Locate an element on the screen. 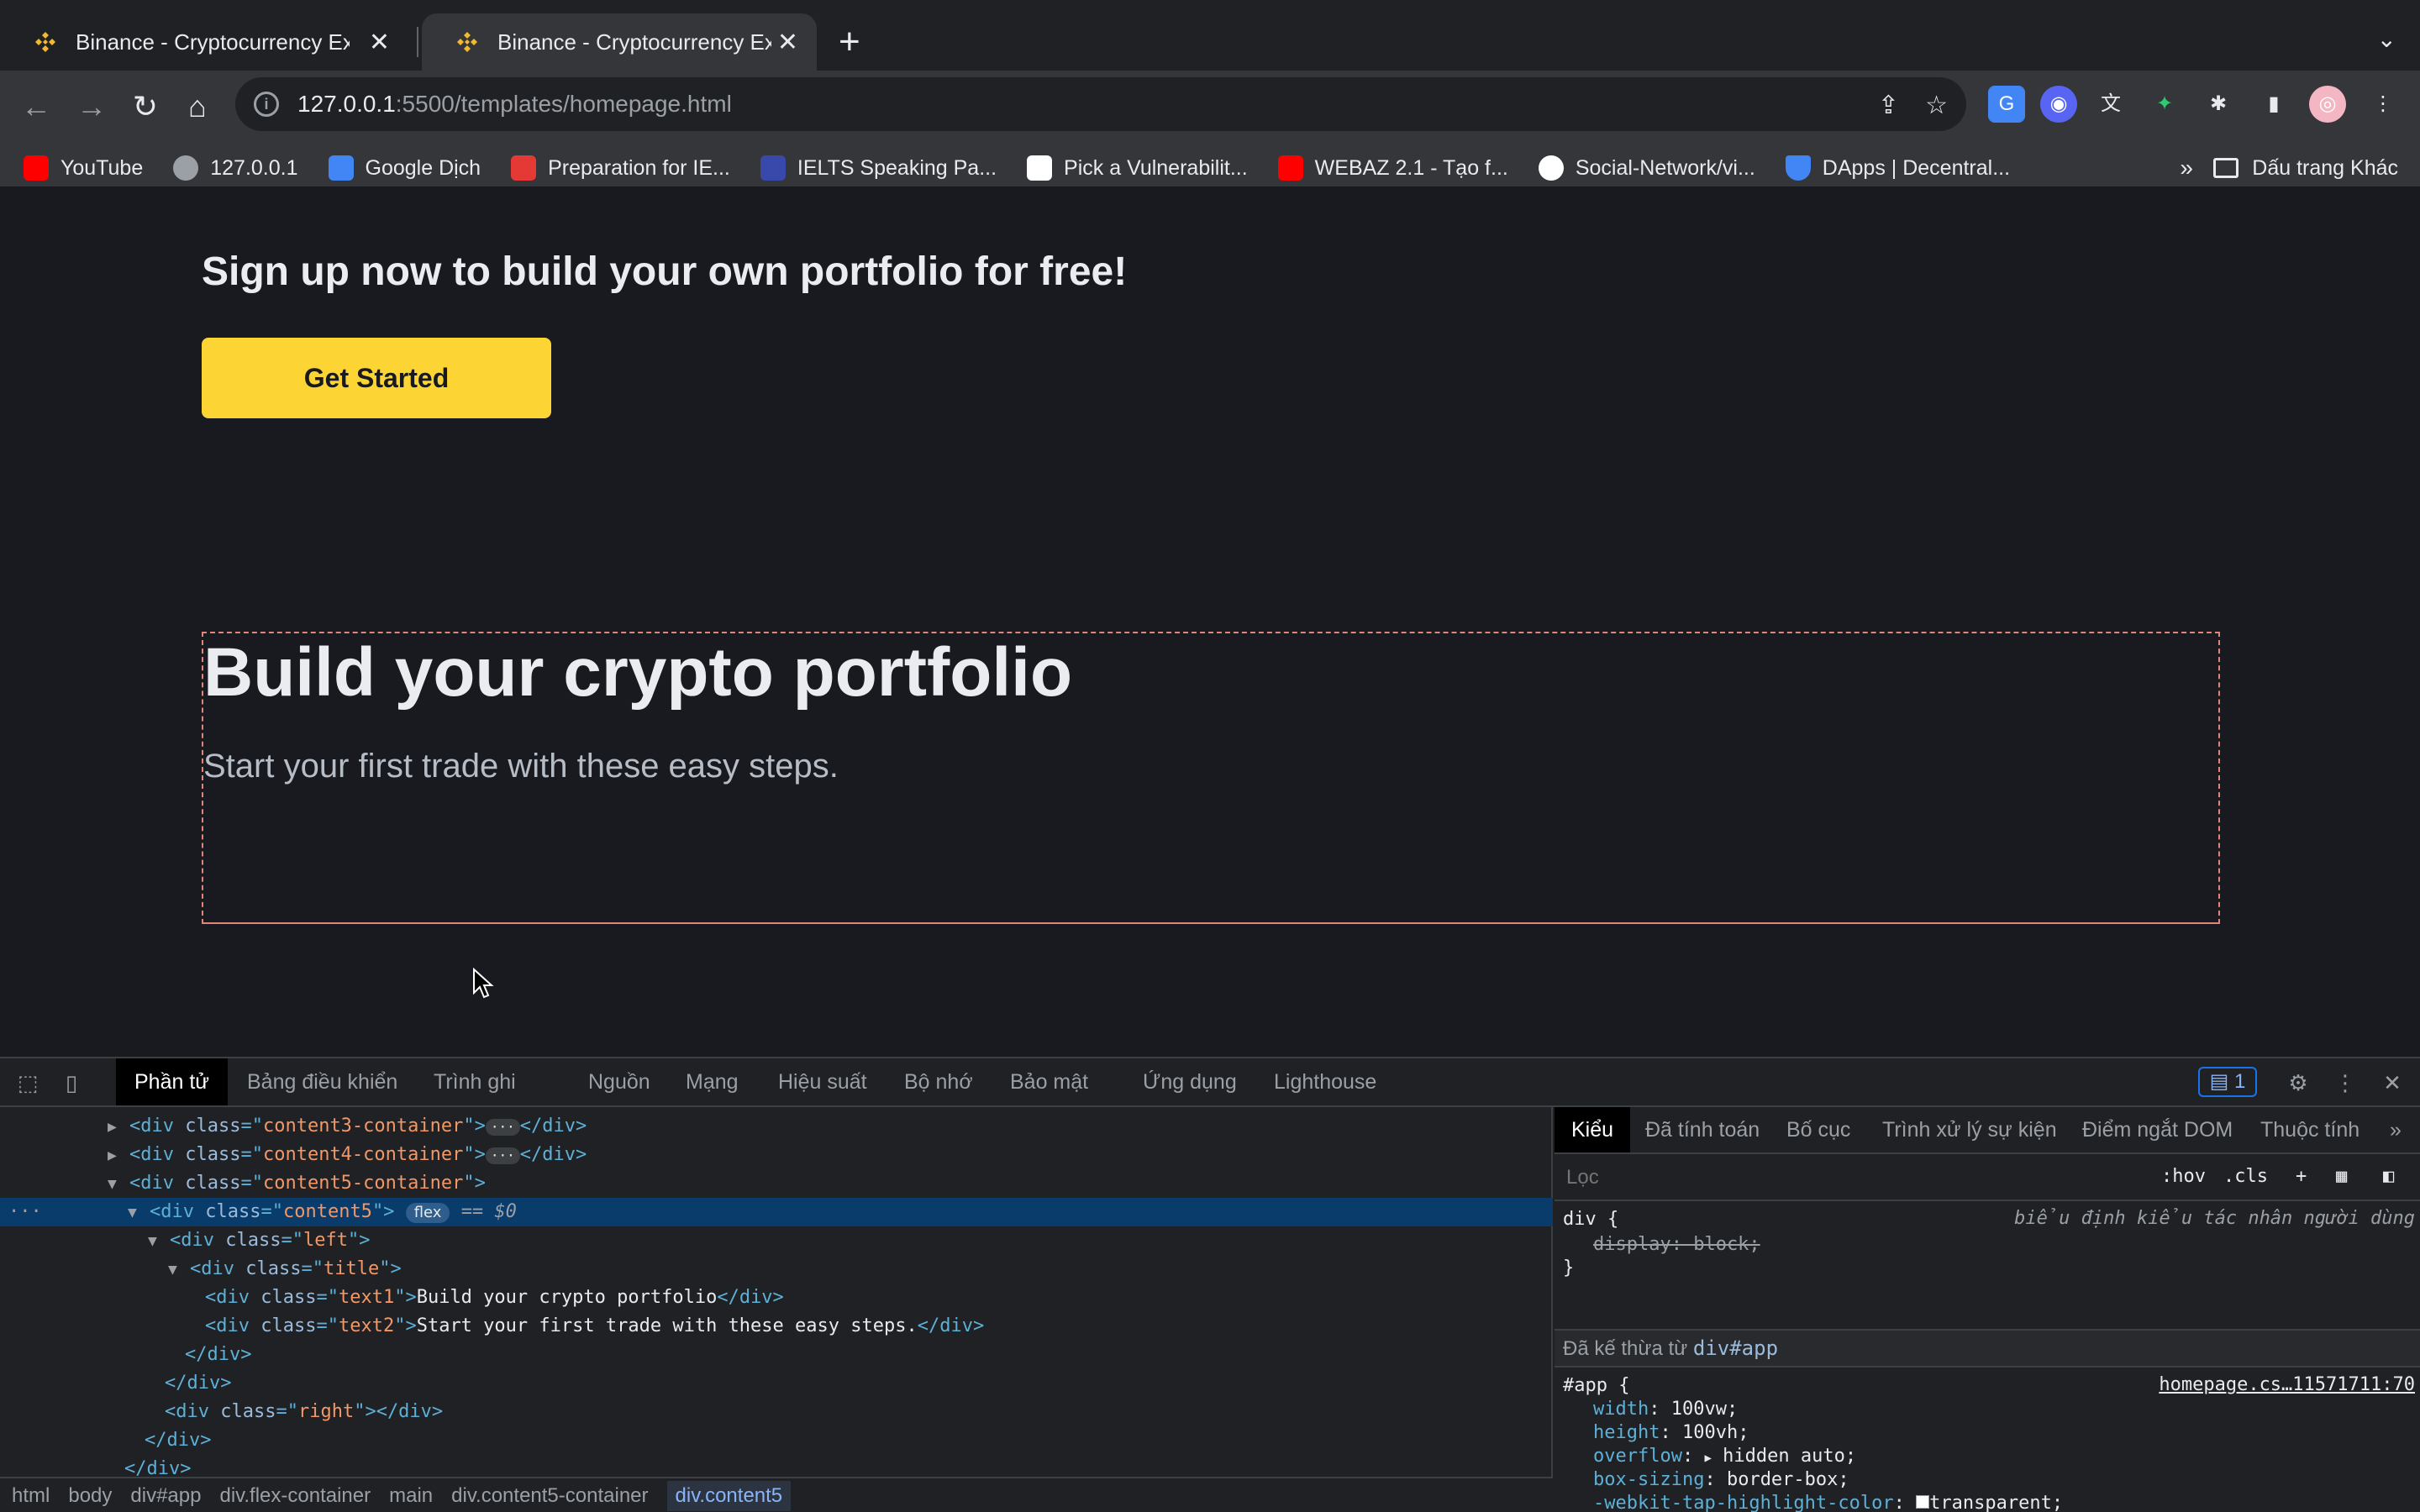  tab-search-chevron-icon: ⌄ is located at coordinates (2387, 39).